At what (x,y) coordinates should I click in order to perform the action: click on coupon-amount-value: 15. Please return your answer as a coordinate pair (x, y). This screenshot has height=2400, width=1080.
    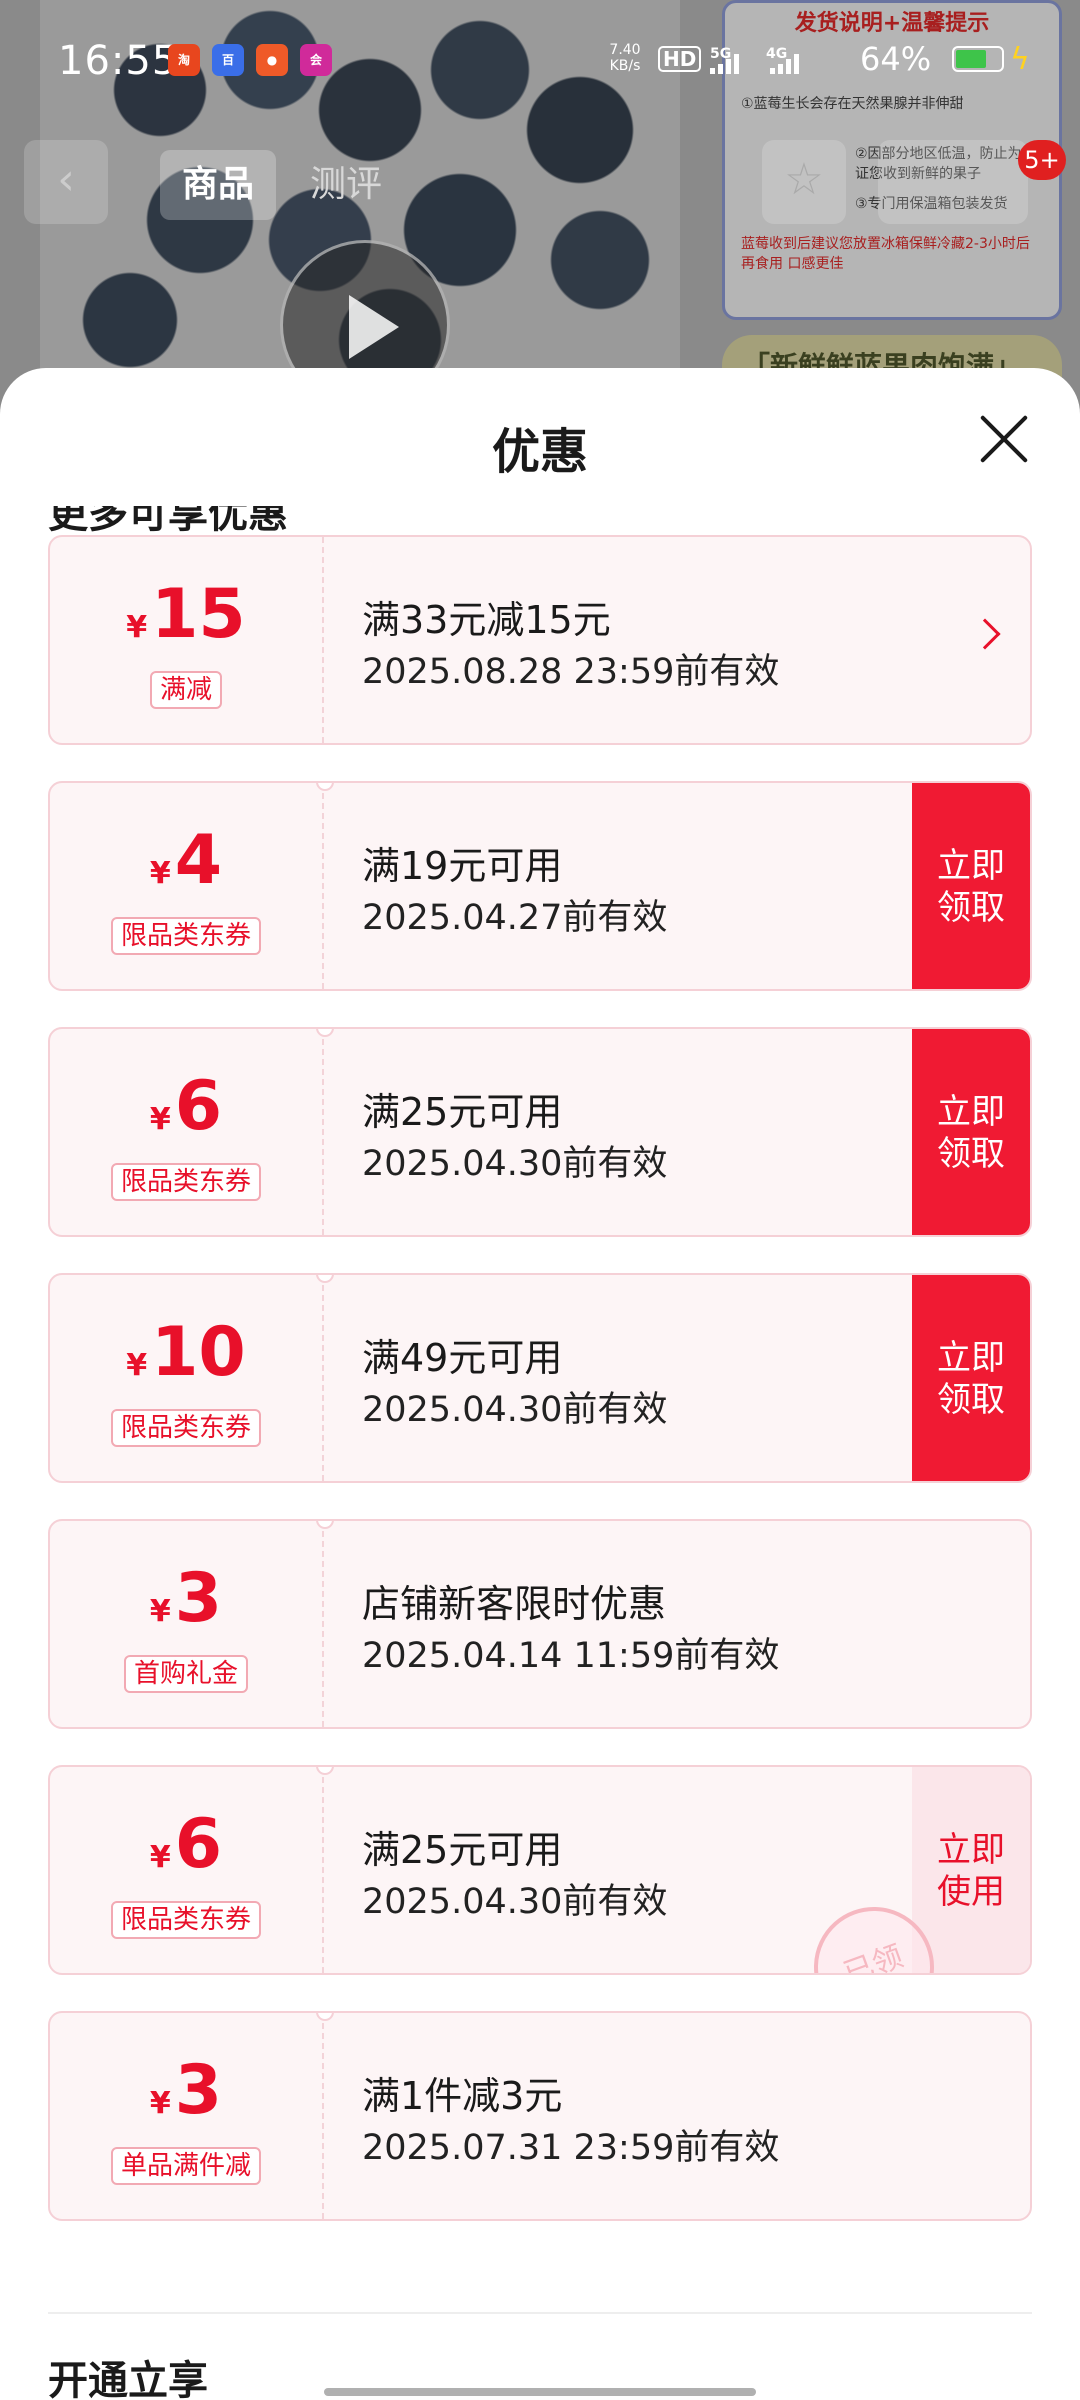
    Looking at the image, I should click on (198, 614).